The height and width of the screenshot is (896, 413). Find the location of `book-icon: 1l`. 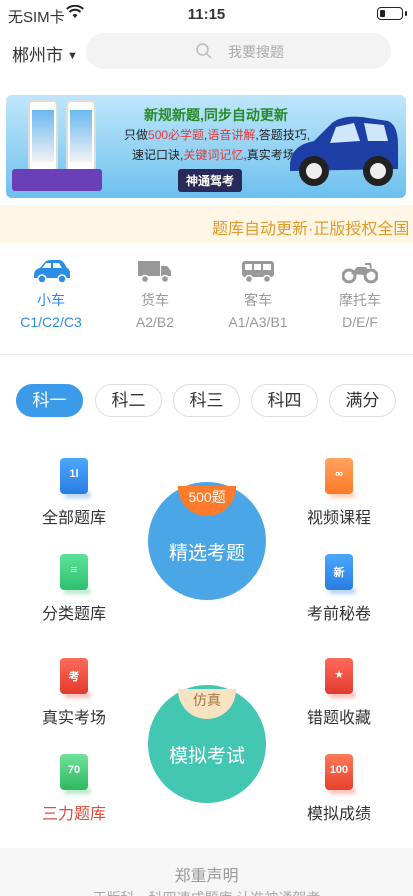

book-icon: 1l is located at coordinates (75, 478).